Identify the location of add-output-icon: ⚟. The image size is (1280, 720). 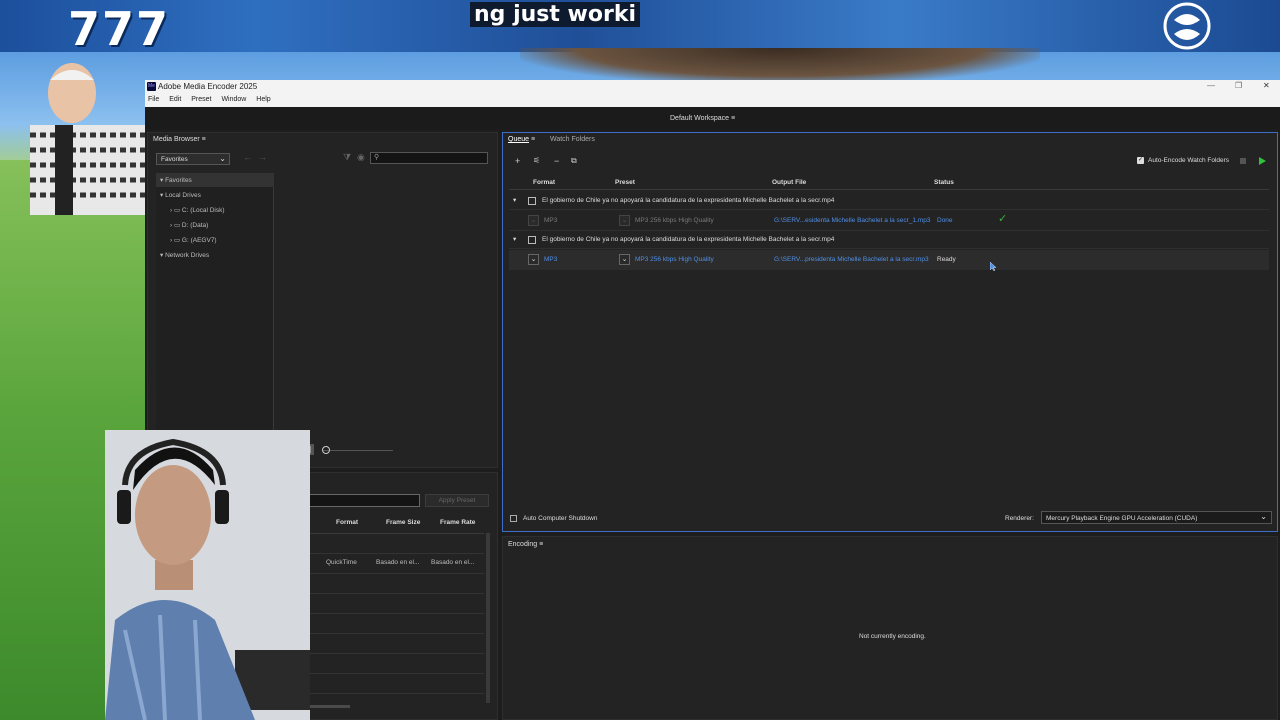
(536, 160).